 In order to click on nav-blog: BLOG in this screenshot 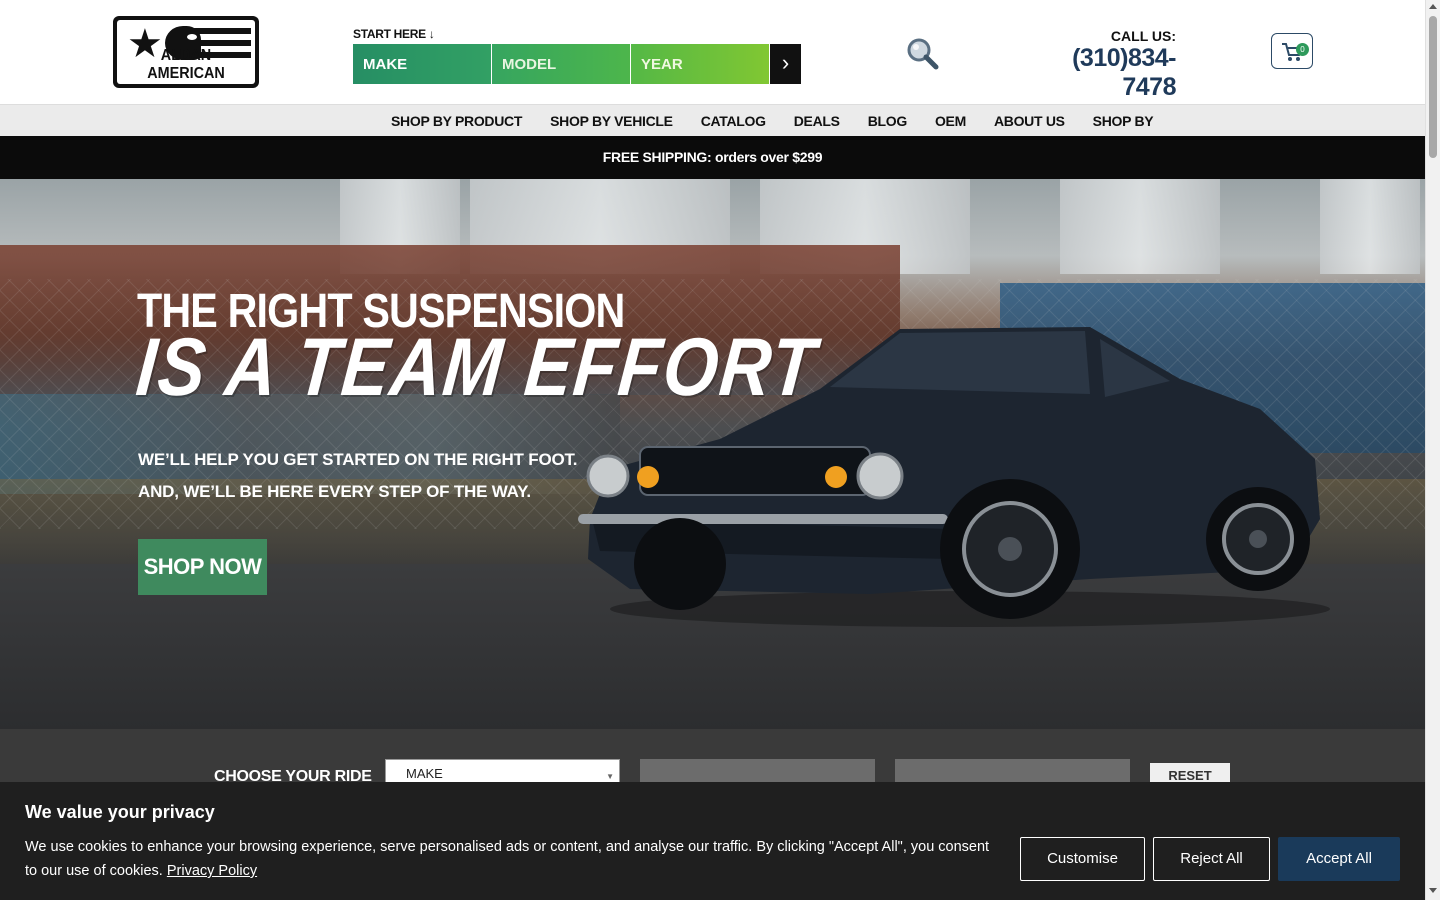, I will do `click(887, 121)`.